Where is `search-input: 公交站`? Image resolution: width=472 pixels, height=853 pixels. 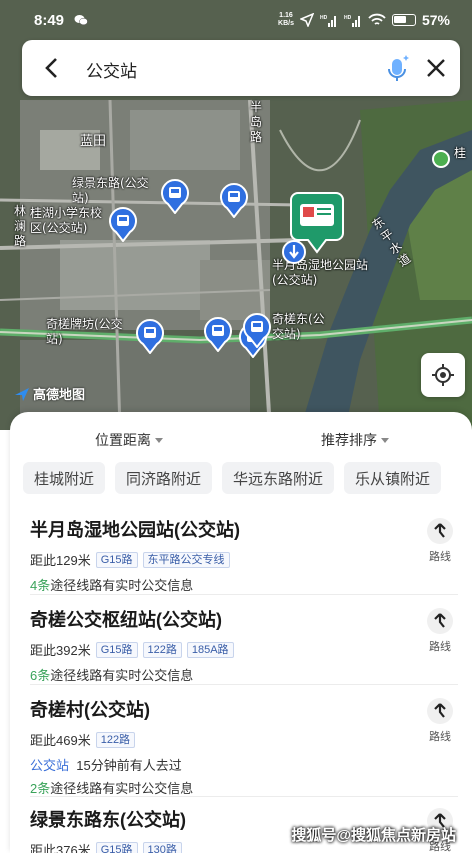 search-input: 公交站 is located at coordinates (111, 69).